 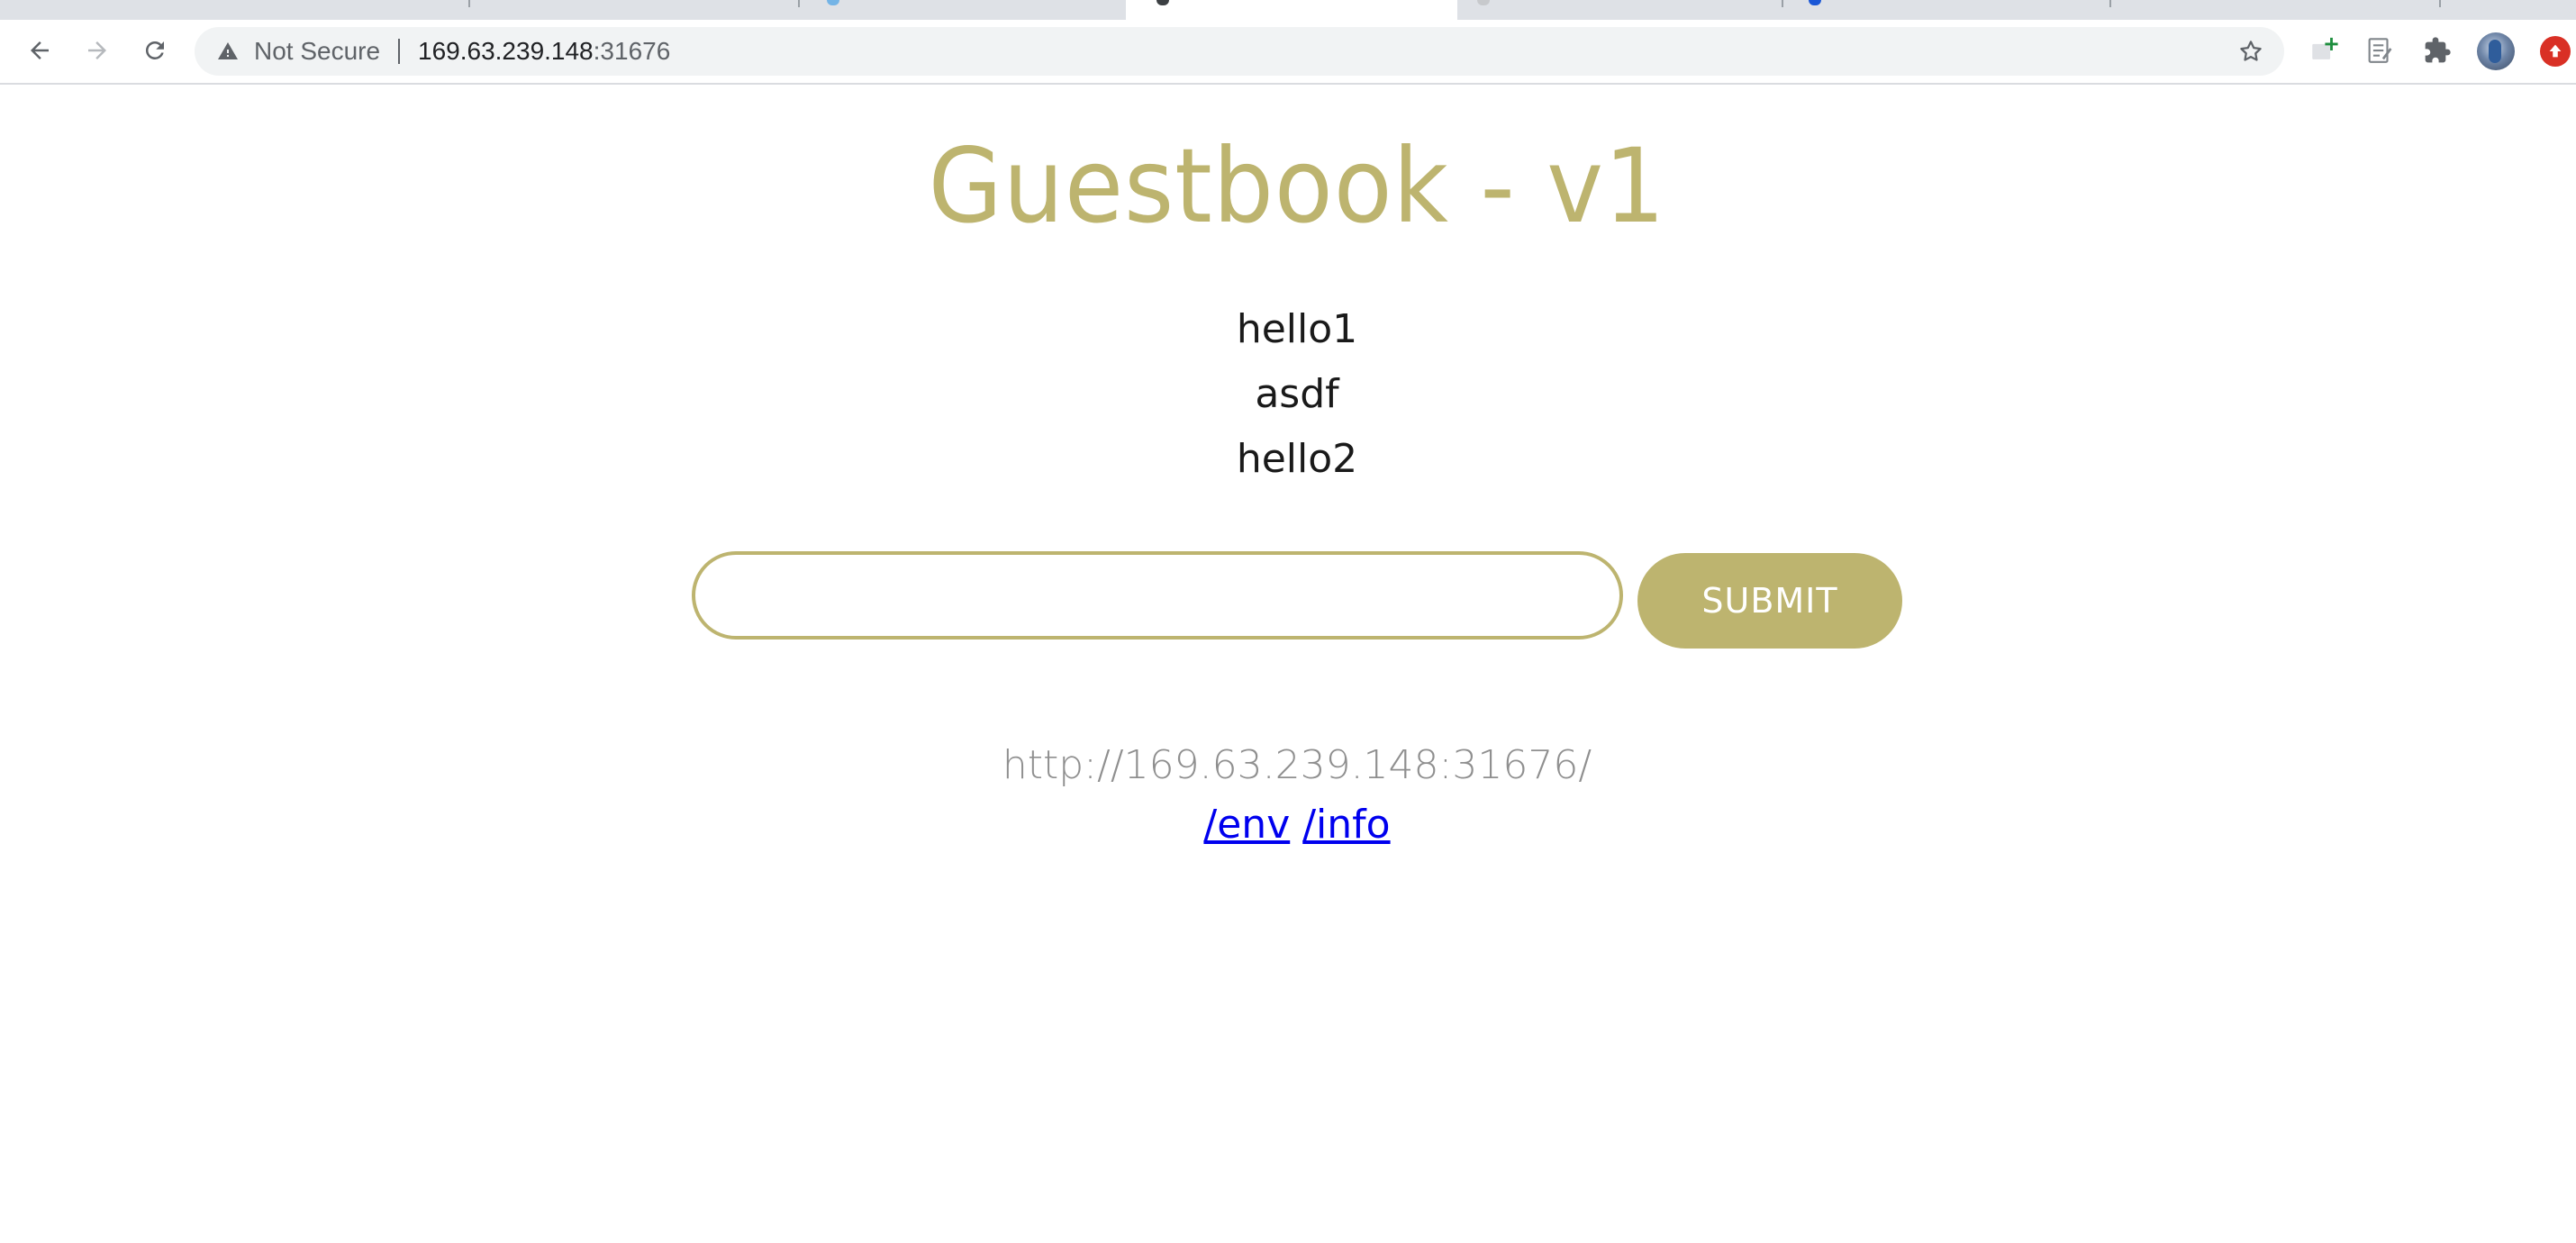 I want to click on info-links: /env /info, so click(x=1288, y=825).